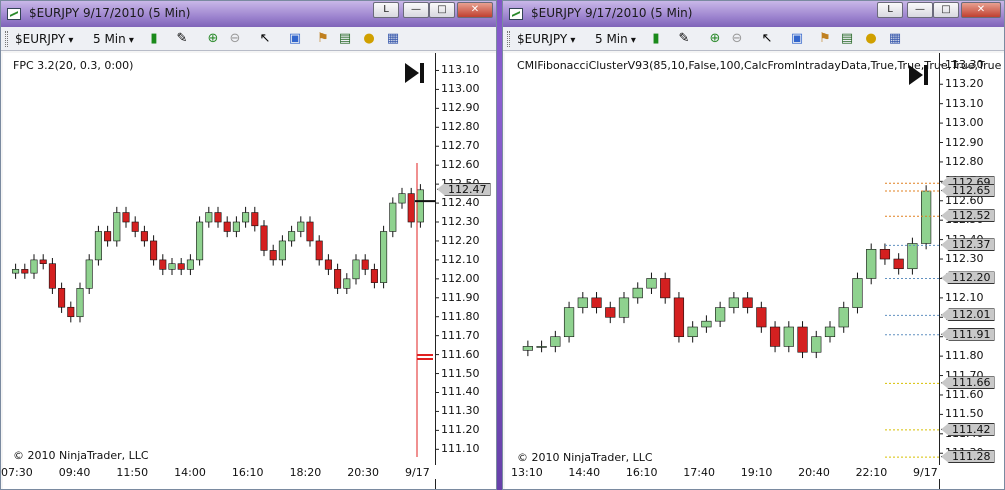  What do you see at coordinates (132, 472) in the screenshot?
I see `time-tick-label: 11:50` at bounding box center [132, 472].